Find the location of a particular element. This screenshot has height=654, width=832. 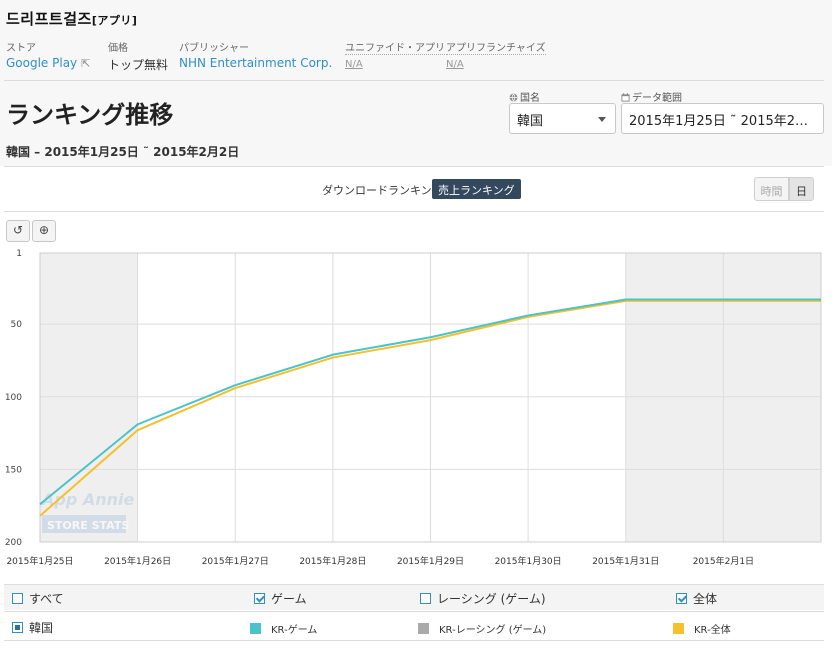

watermark-badge-text: STORE STATS is located at coordinates (88, 525).